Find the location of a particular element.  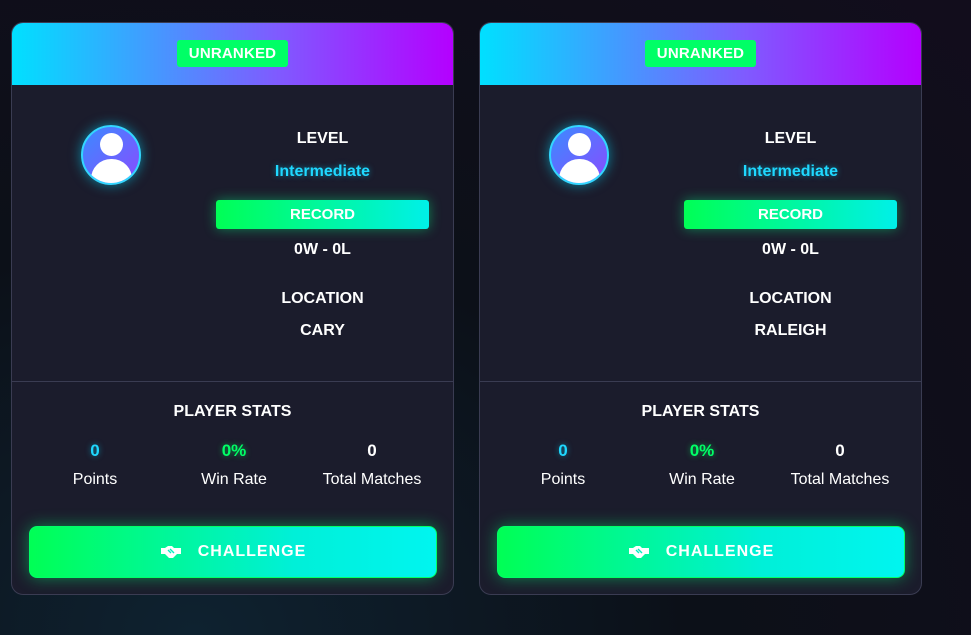

location-value: RALEIGH is located at coordinates (790, 330).